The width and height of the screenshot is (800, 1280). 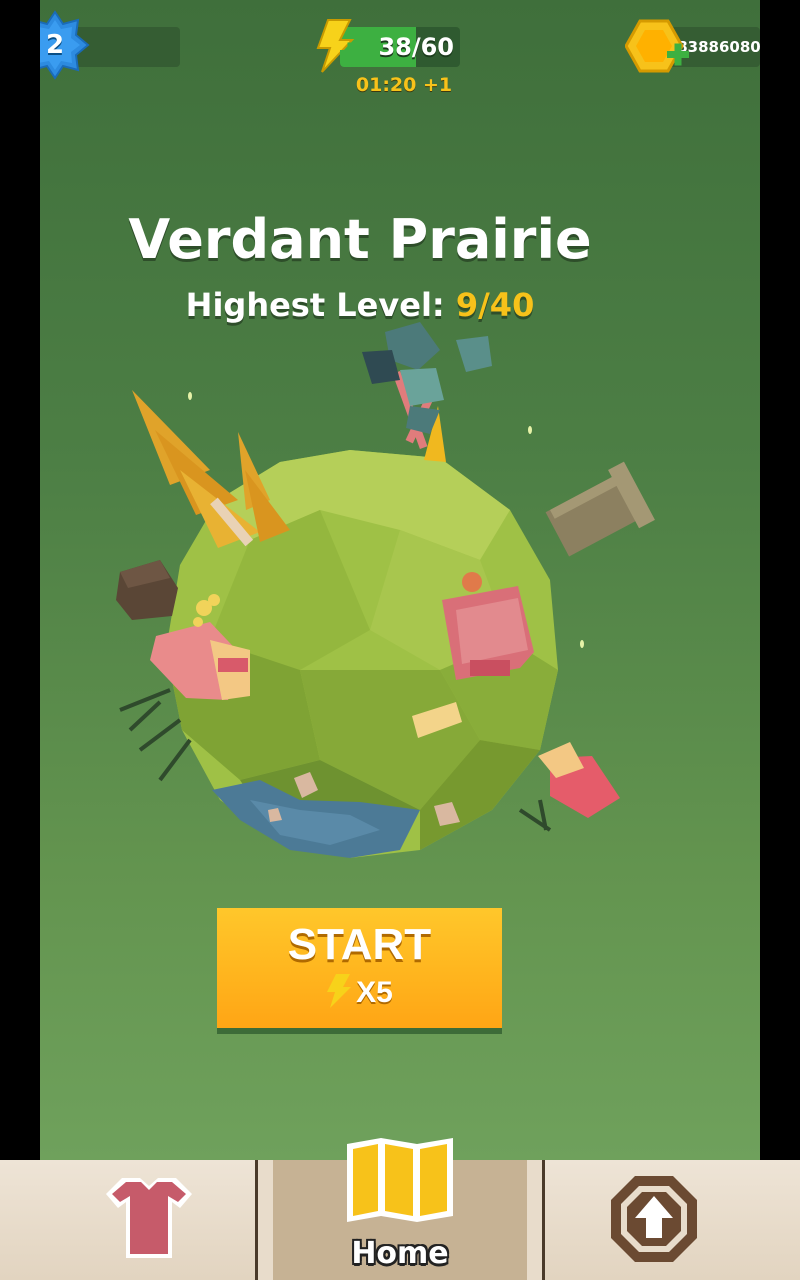 I want to click on pink-tree, so click(x=427, y=385).